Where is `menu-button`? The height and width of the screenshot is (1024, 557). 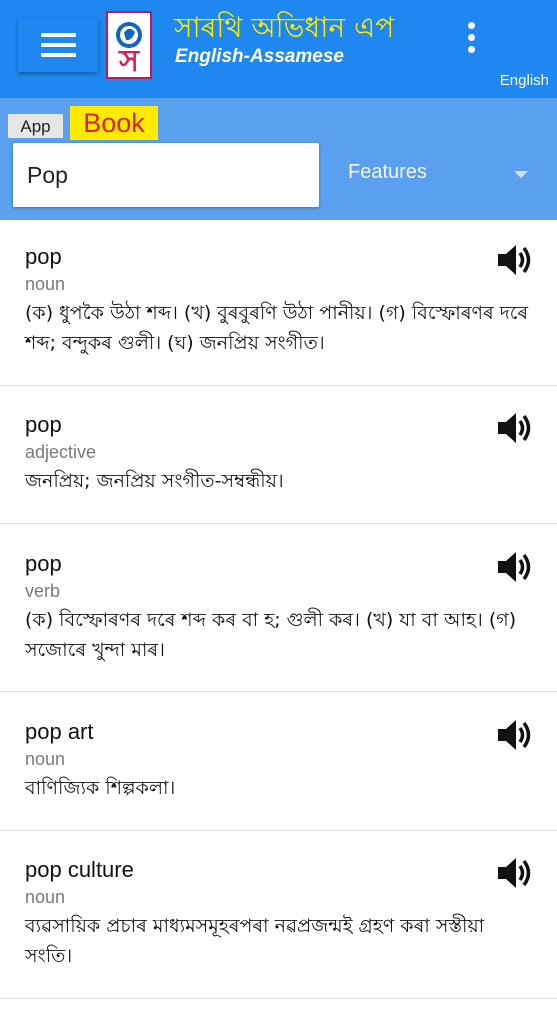 menu-button is located at coordinates (58, 45).